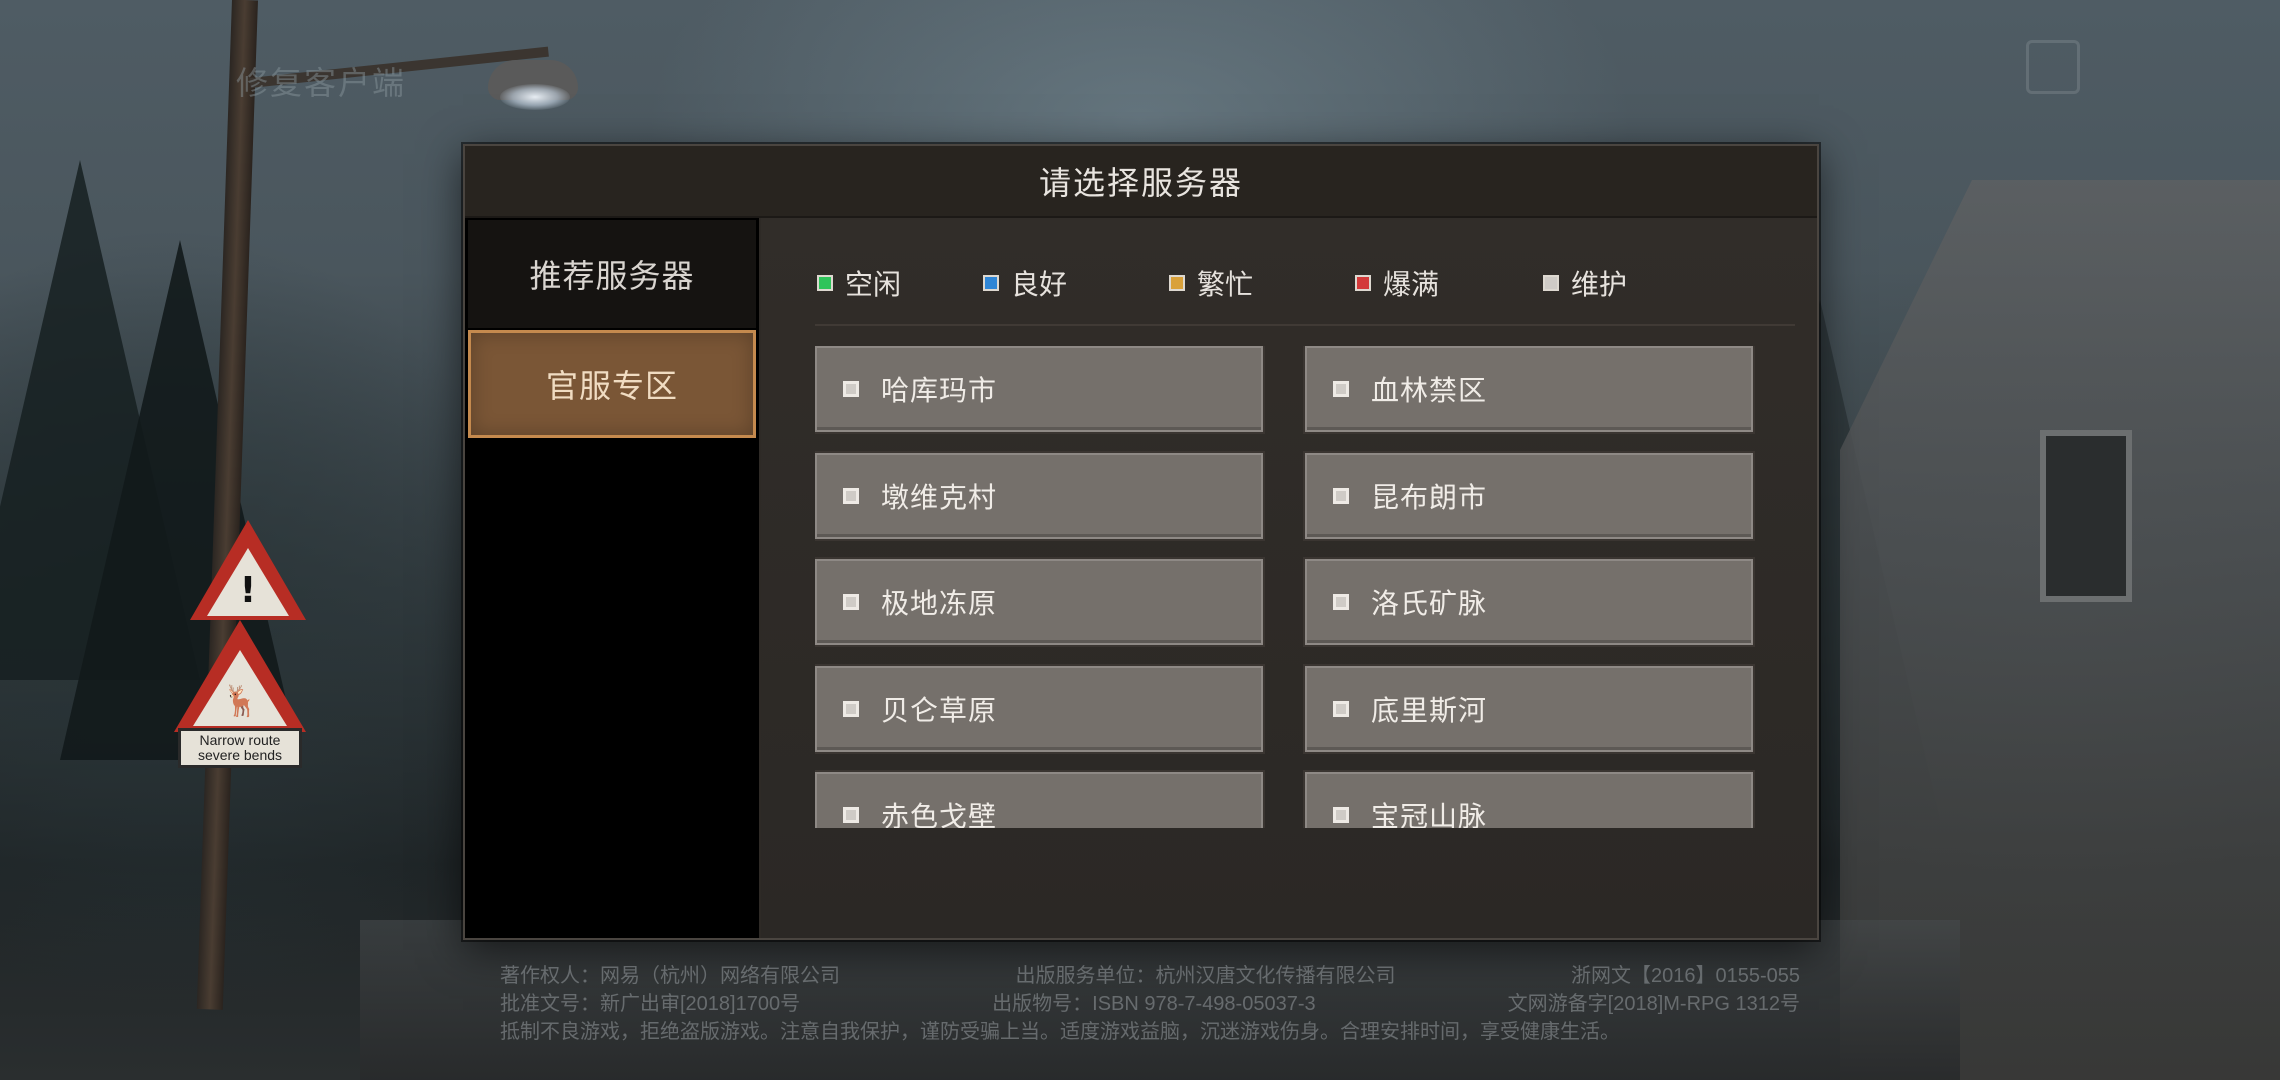  What do you see at coordinates (1529, 800) in the screenshot?
I see `server-card: 宝冠山脉` at bounding box center [1529, 800].